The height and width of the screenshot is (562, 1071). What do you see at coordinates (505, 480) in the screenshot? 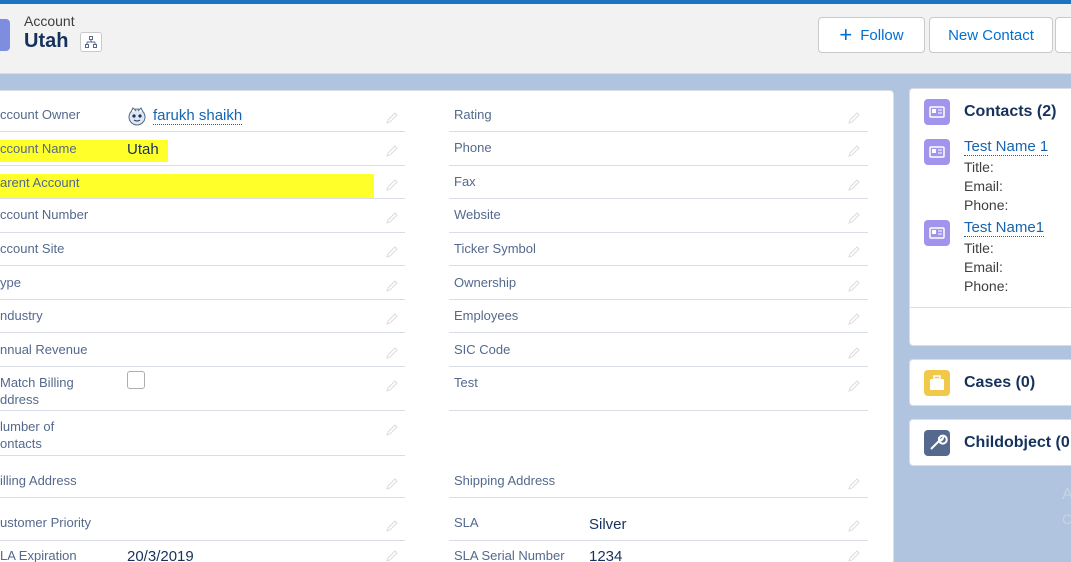
I see `field-label-shipping-address: Shipping Address` at bounding box center [505, 480].